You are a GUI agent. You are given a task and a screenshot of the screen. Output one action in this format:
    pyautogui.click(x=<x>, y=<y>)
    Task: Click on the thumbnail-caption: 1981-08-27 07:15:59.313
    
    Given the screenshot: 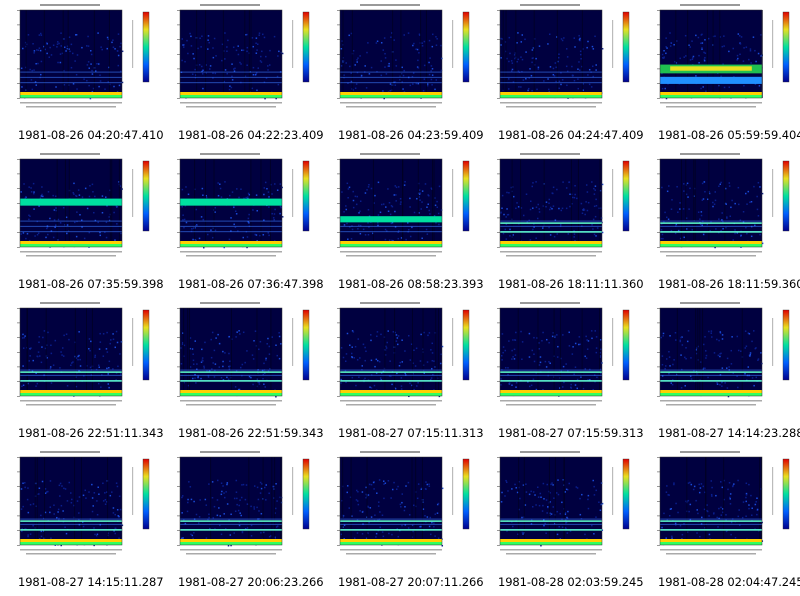 What is the action you would take?
    pyautogui.click(x=571, y=433)
    